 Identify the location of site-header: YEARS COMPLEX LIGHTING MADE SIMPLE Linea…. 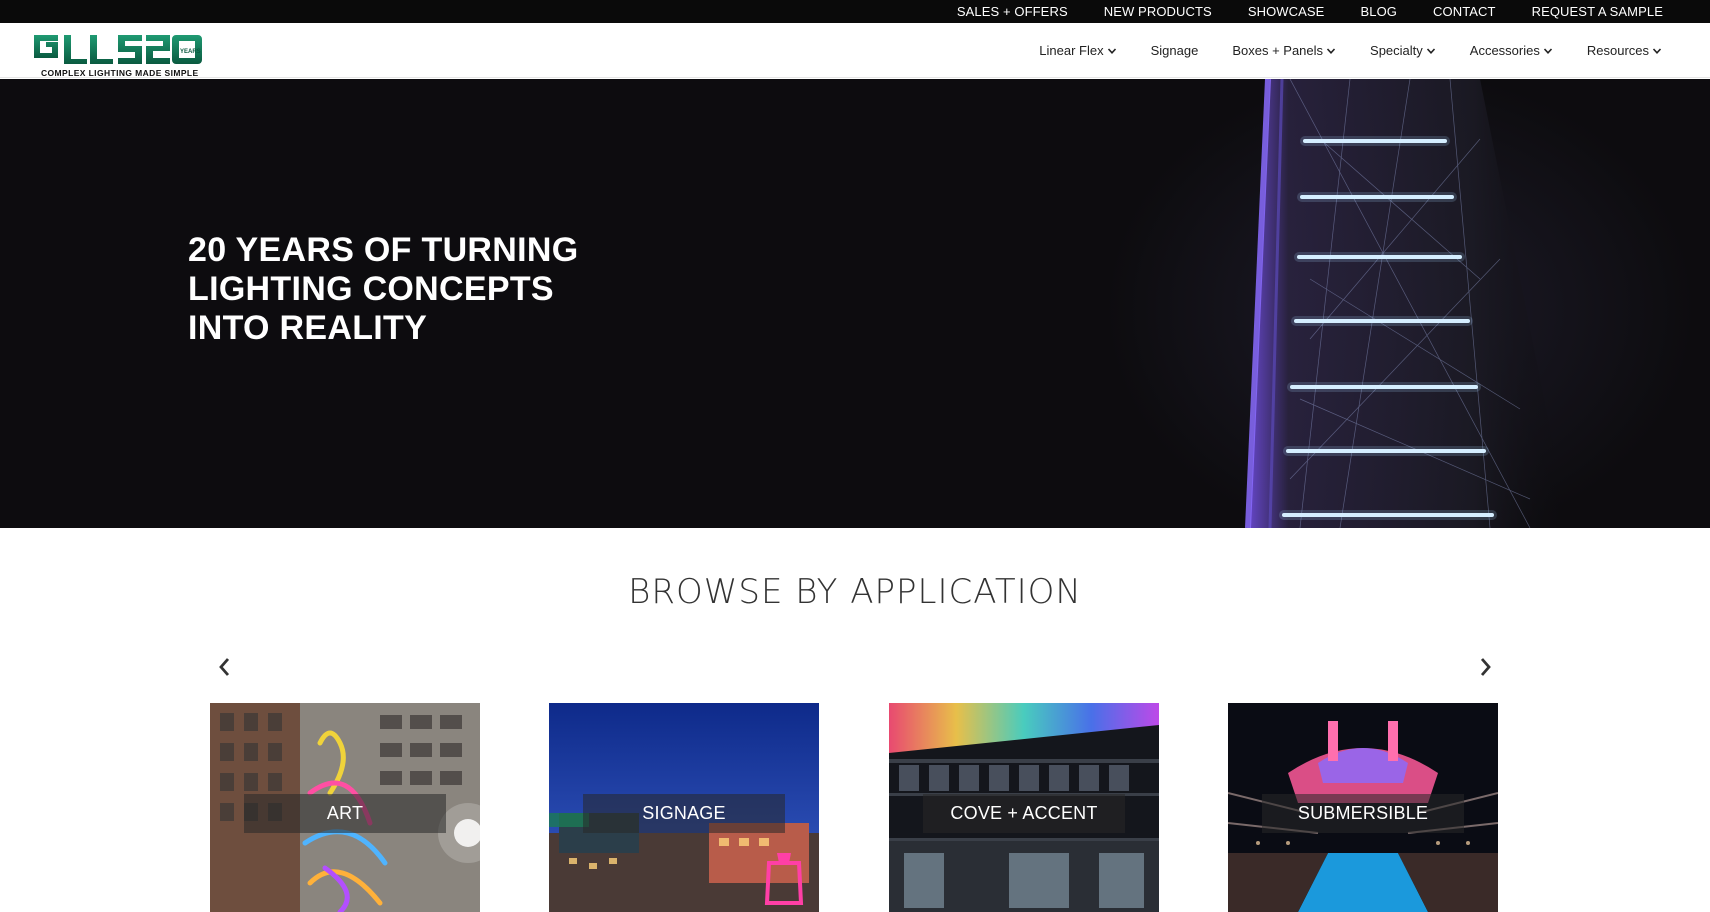
(855, 50).